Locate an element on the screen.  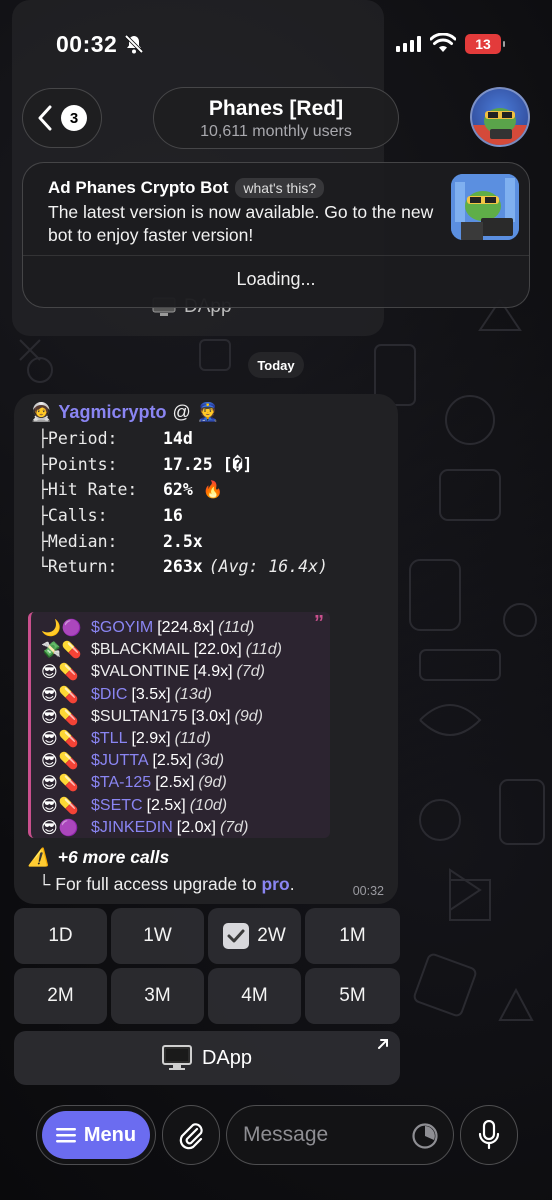
call-row: 💸💊 $BLACKMAIL [22.0x] (11d) is located at coordinates (161, 650).